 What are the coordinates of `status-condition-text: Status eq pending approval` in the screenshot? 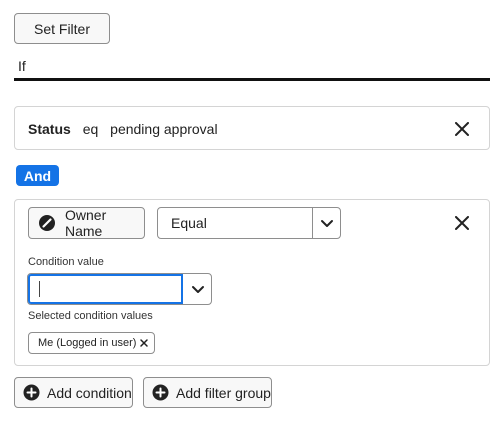 It's located at (127, 129).